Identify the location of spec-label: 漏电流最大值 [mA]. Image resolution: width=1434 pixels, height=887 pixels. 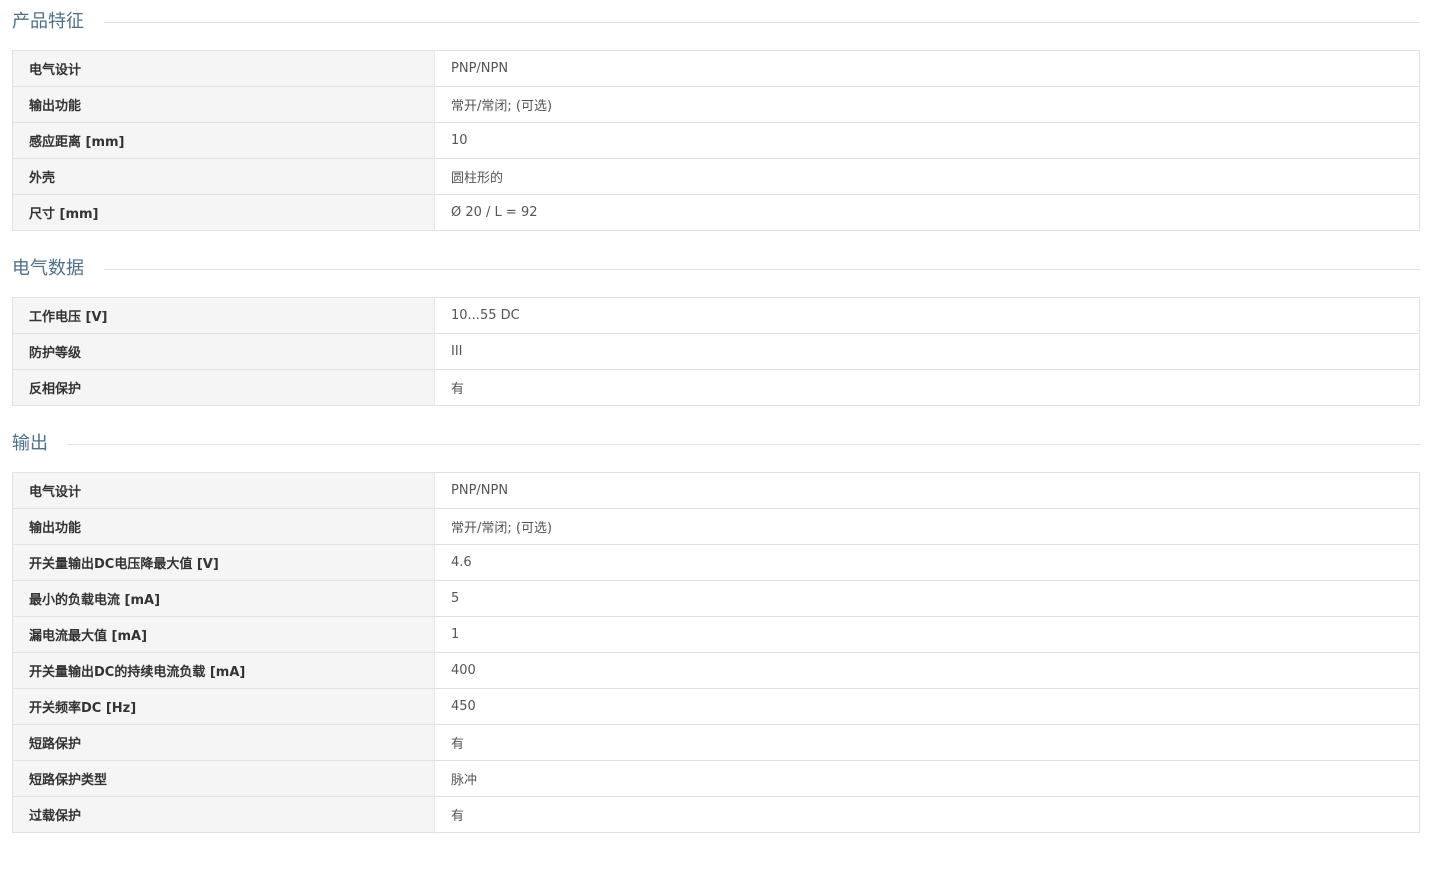
(223, 634).